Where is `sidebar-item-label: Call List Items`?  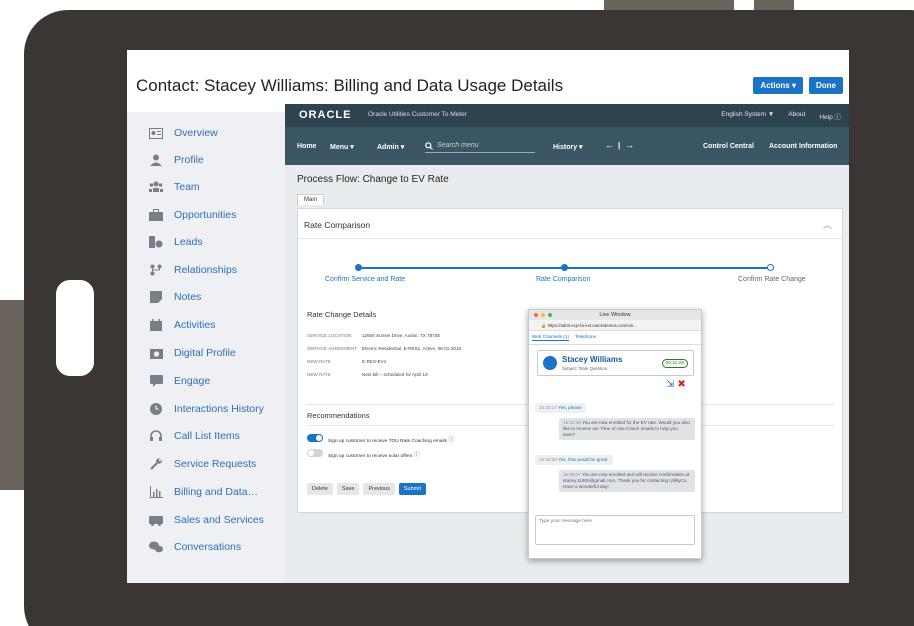
sidebar-item-label: Call List Items is located at coordinates (207, 436).